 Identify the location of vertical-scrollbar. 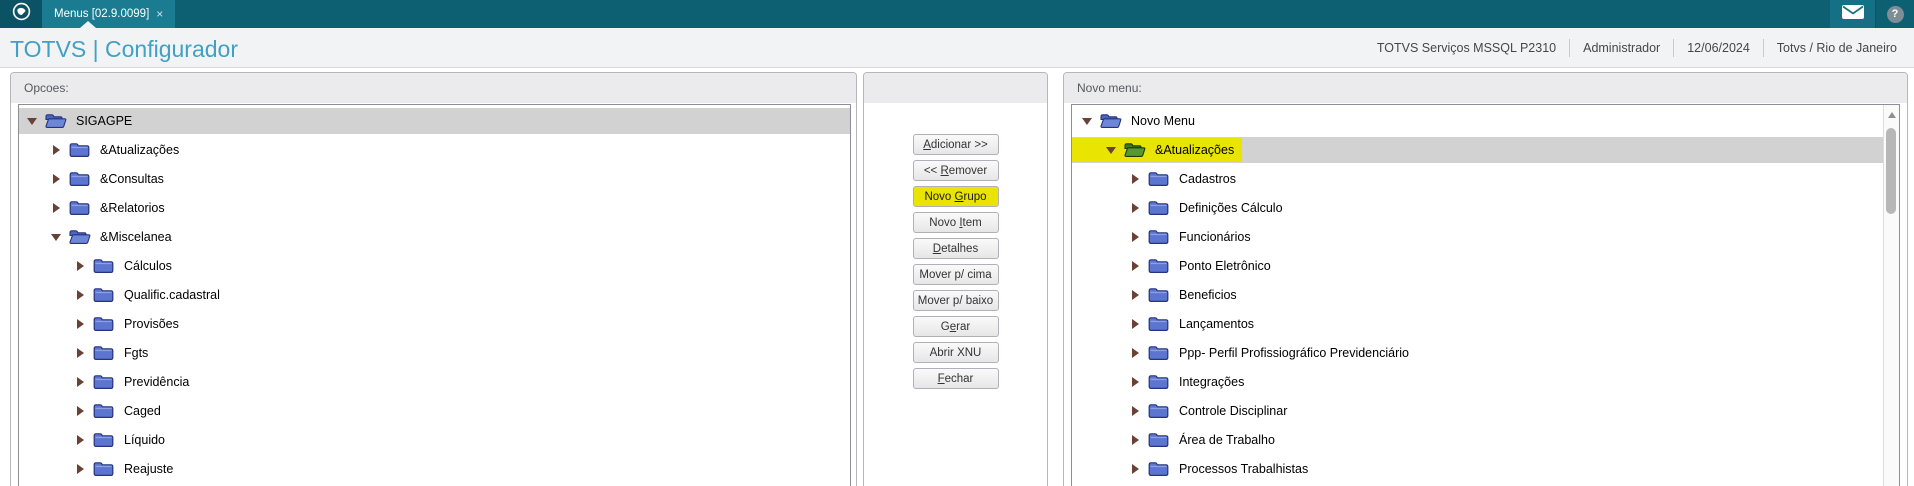
(1891, 295).